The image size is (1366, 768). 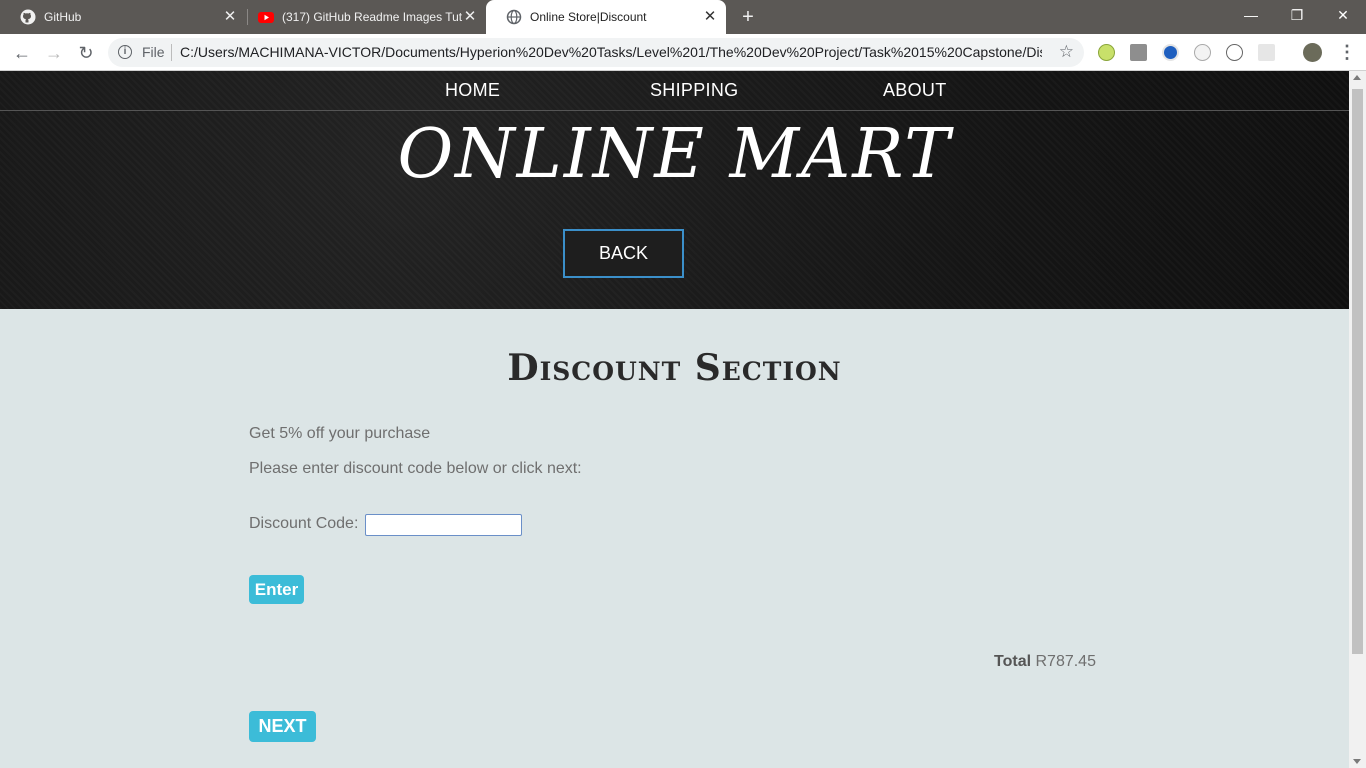 I want to click on github-icon, so click(x=28, y=17).